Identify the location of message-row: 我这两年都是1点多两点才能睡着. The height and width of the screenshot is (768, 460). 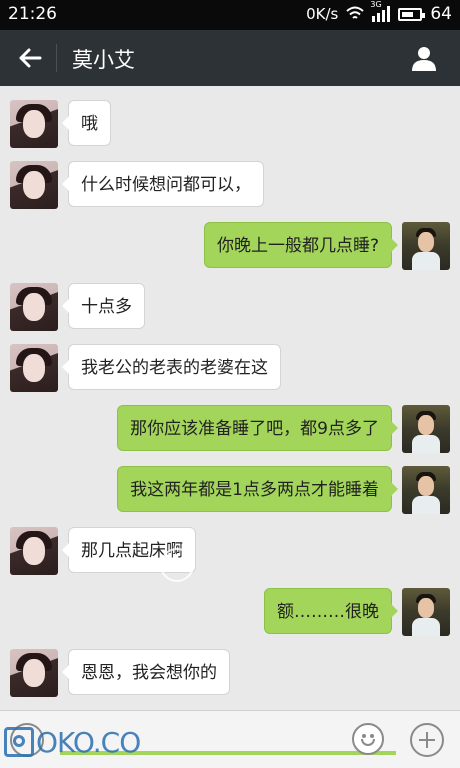
(230, 494).